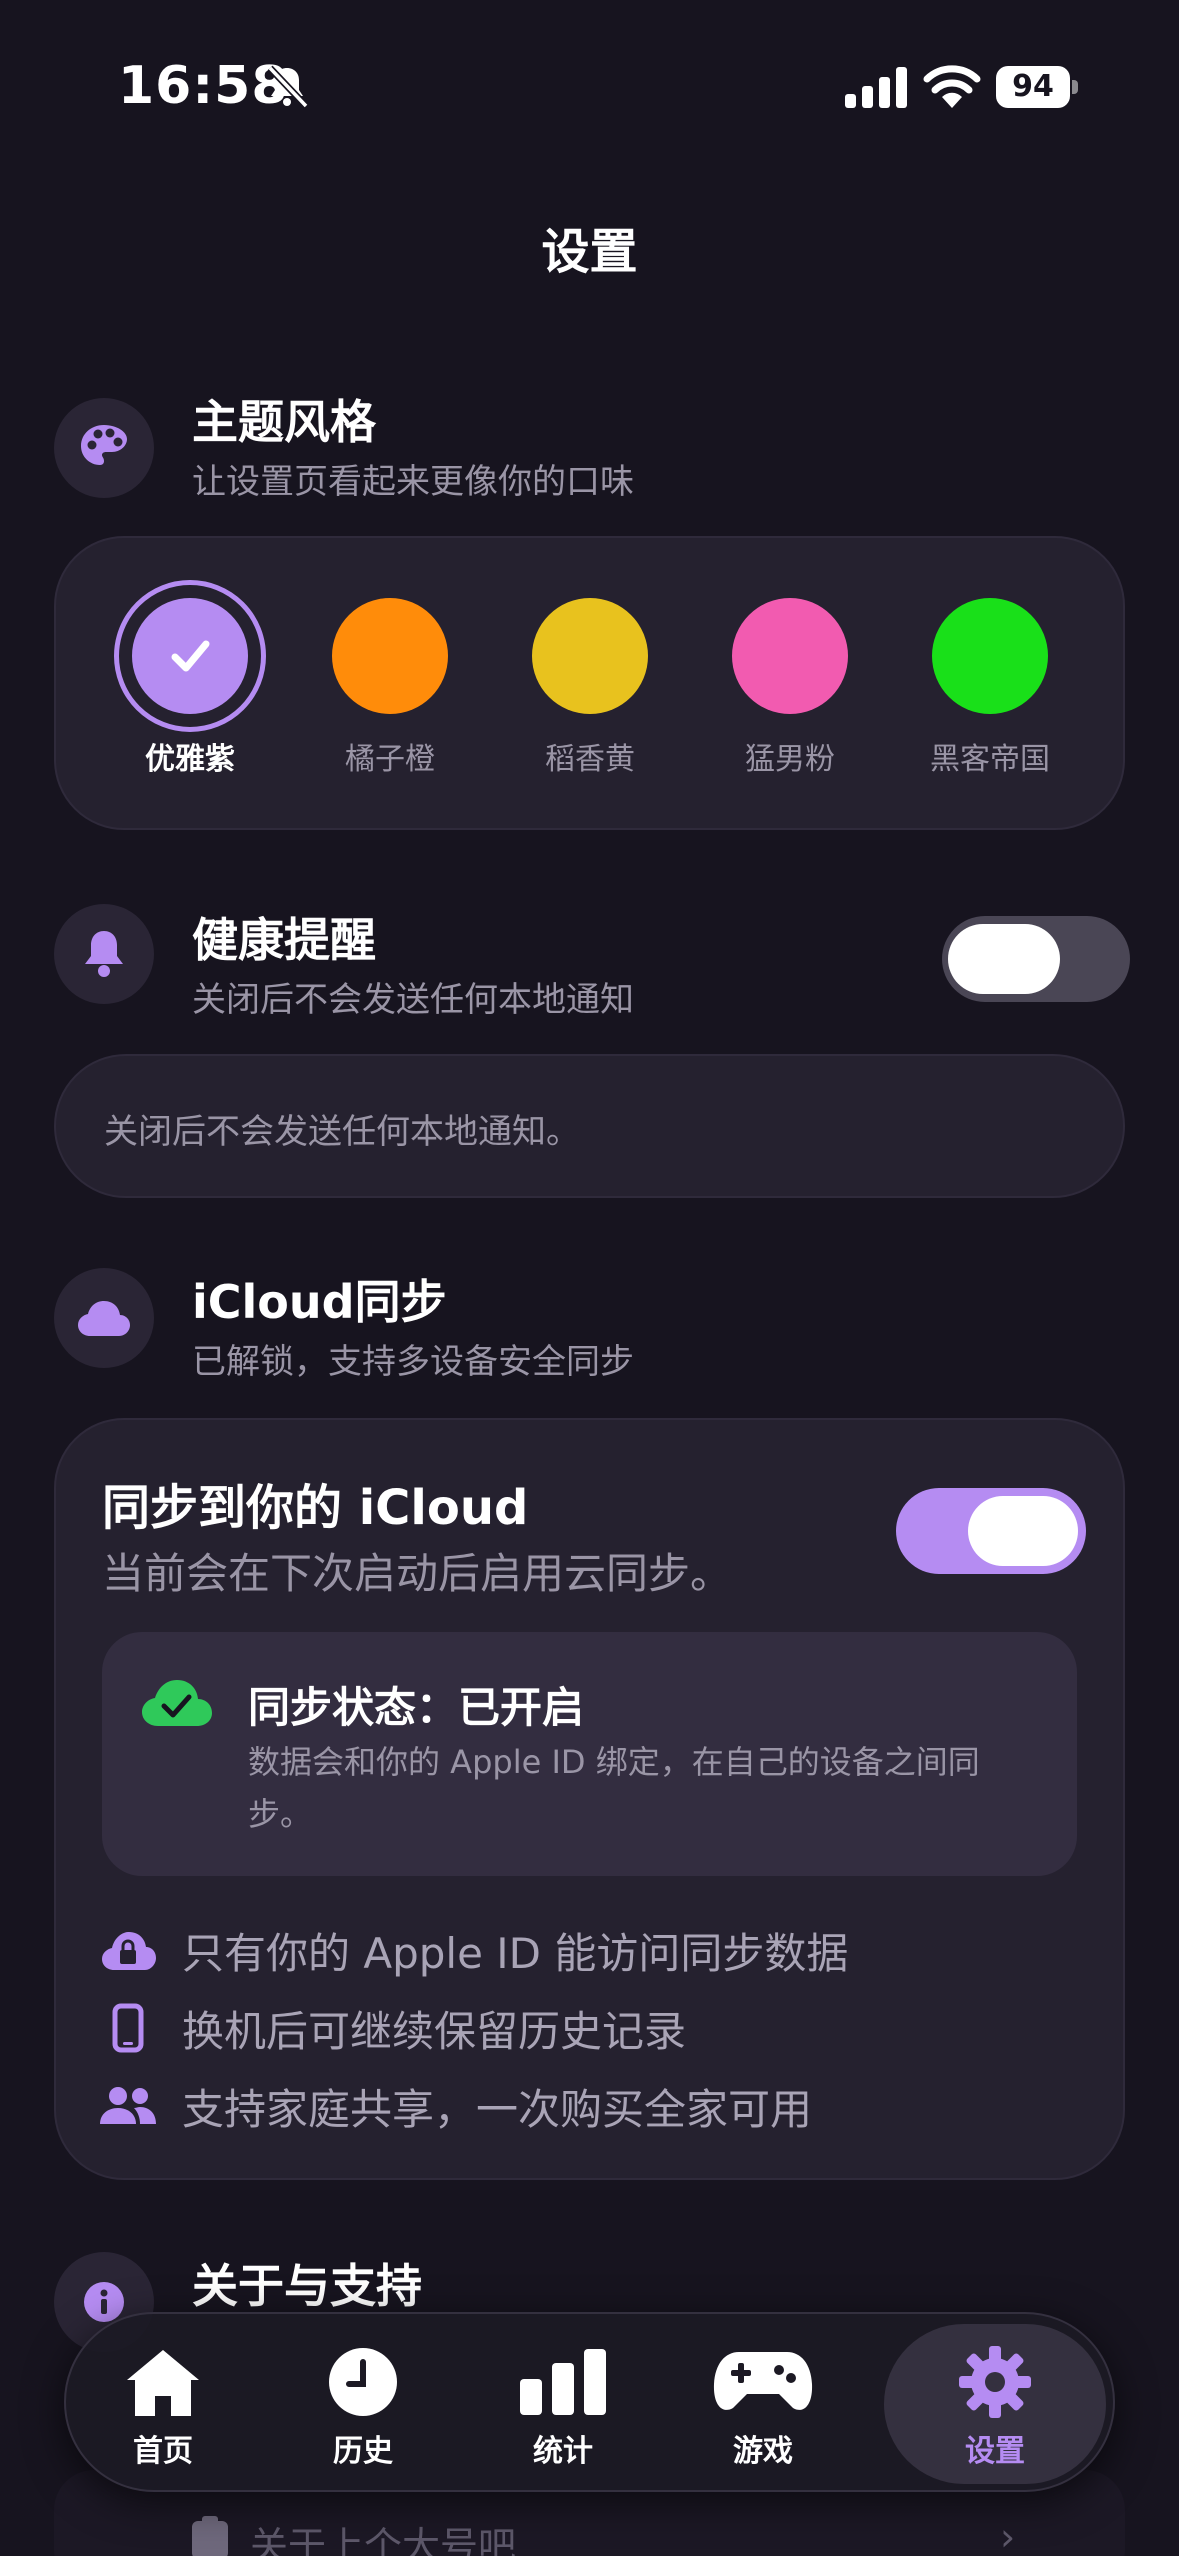 Image resolution: width=1179 pixels, height=2556 pixels. I want to click on theme-label-orange: 橘子橙, so click(390, 759).